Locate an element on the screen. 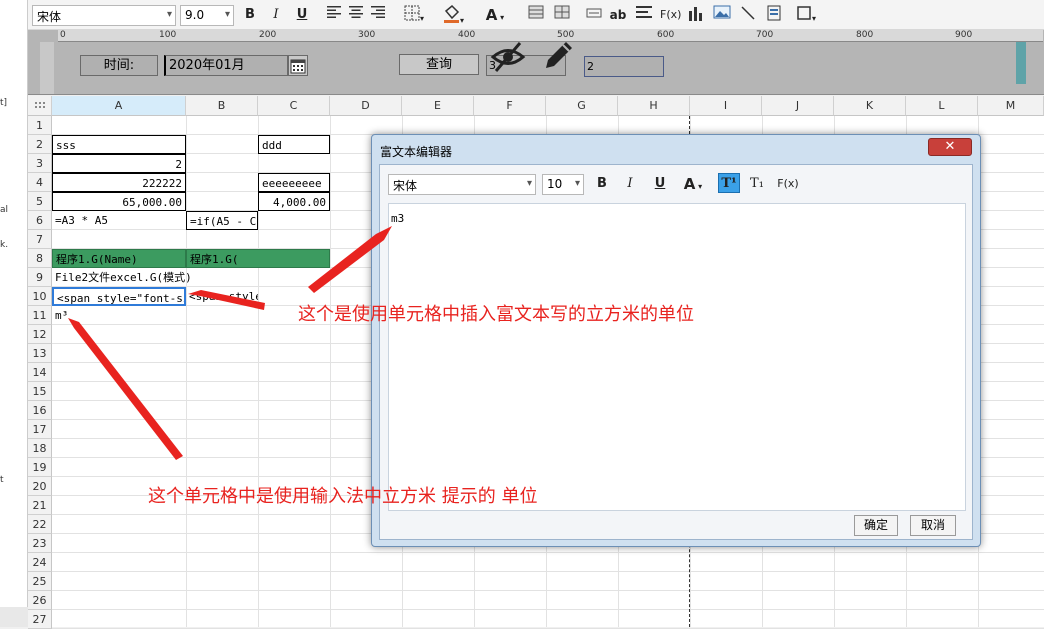  text-color-button: A ▾ is located at coordinates (495, 15).